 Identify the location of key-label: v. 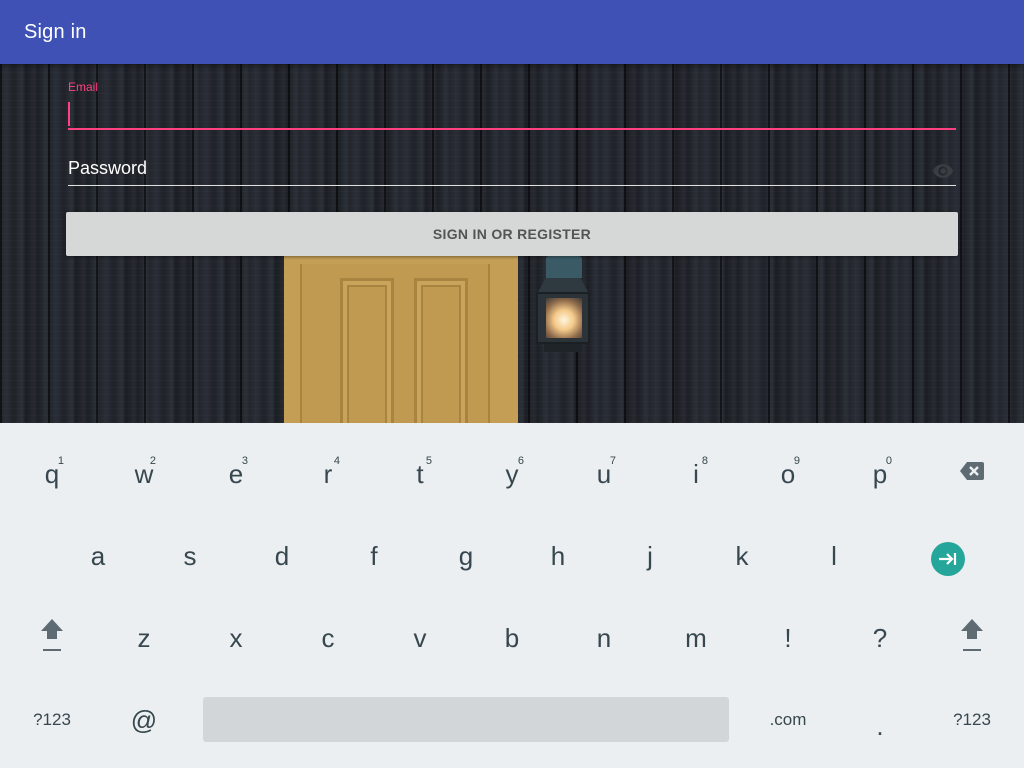
(420, 637).